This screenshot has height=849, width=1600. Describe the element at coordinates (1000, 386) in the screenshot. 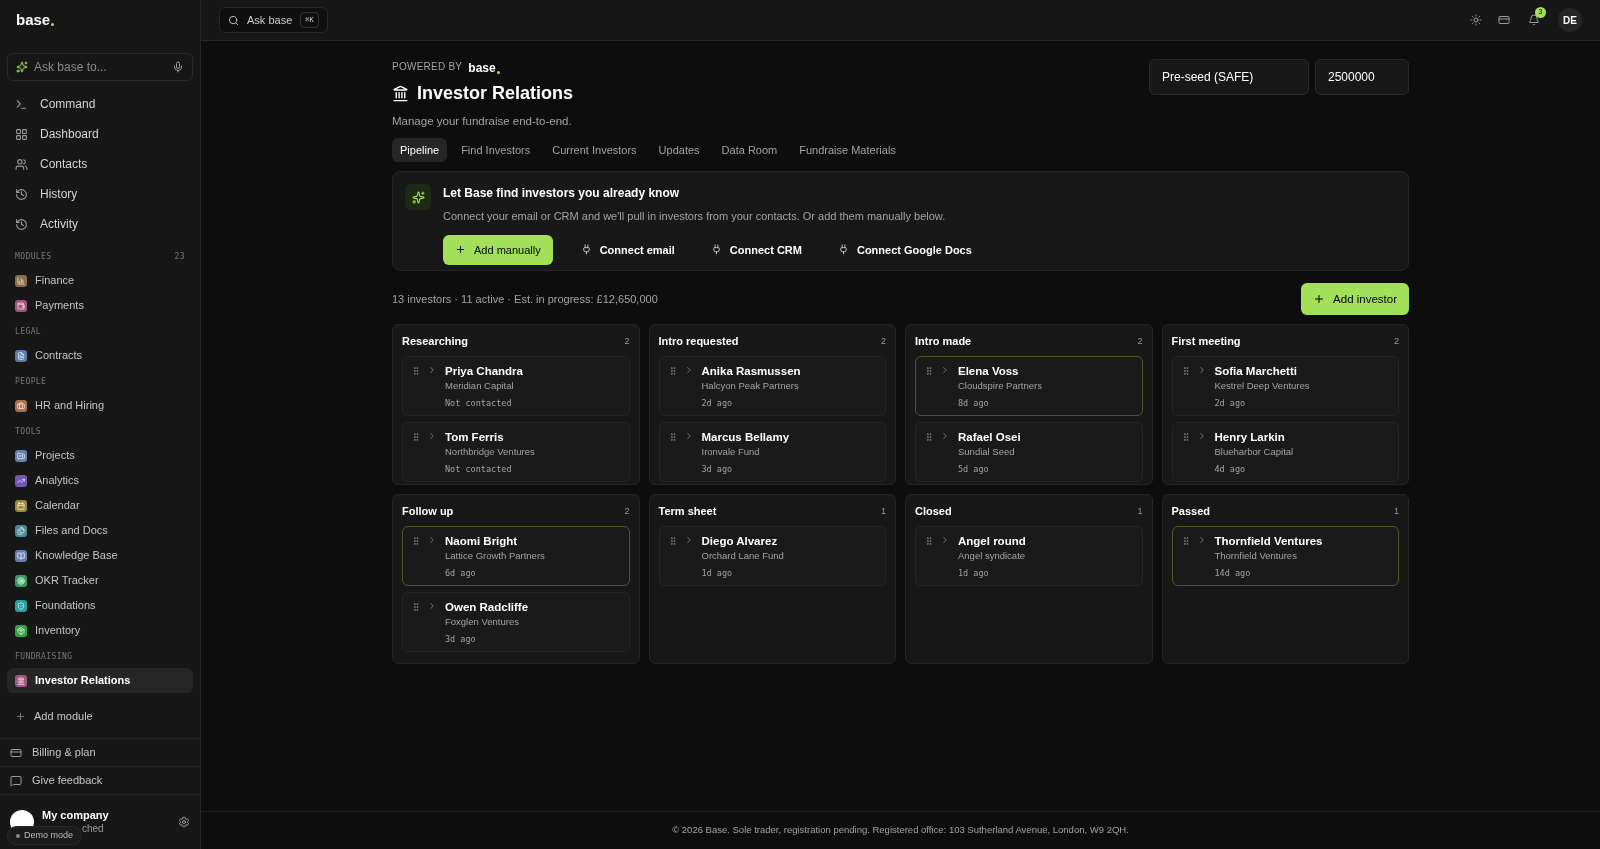

I see `investor-firm: Cloudspire Partners` at that location.